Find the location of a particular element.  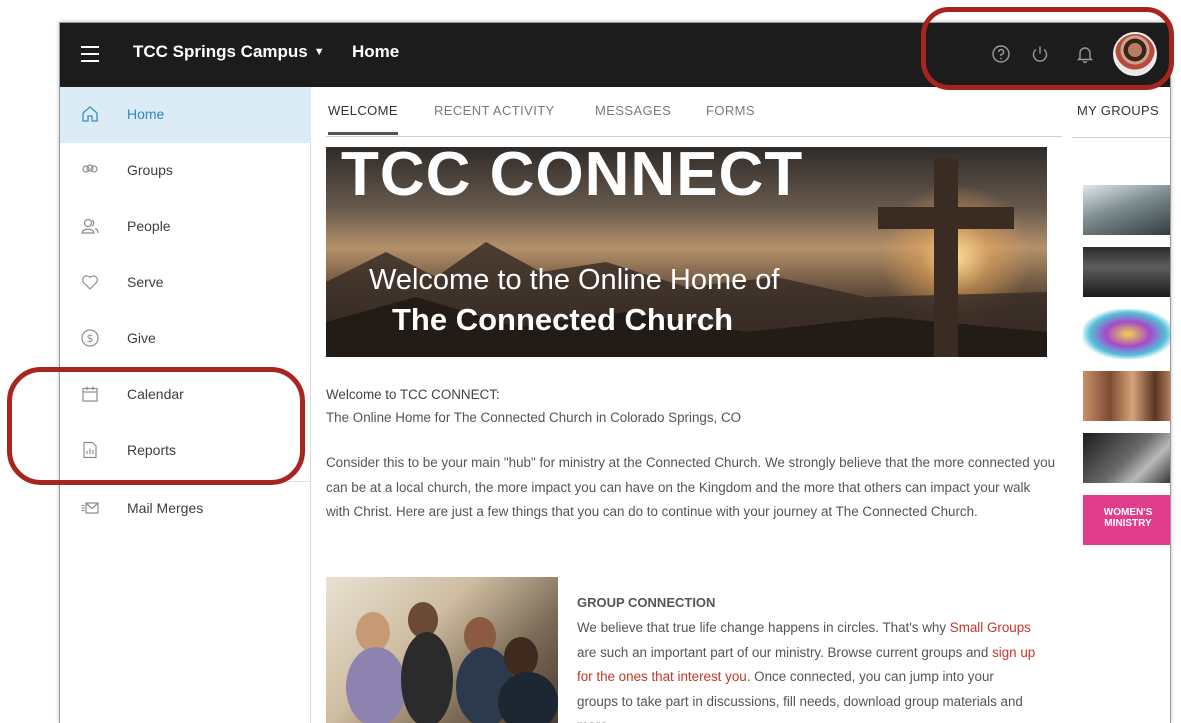

home-icon is located at coordinates (90, 114).